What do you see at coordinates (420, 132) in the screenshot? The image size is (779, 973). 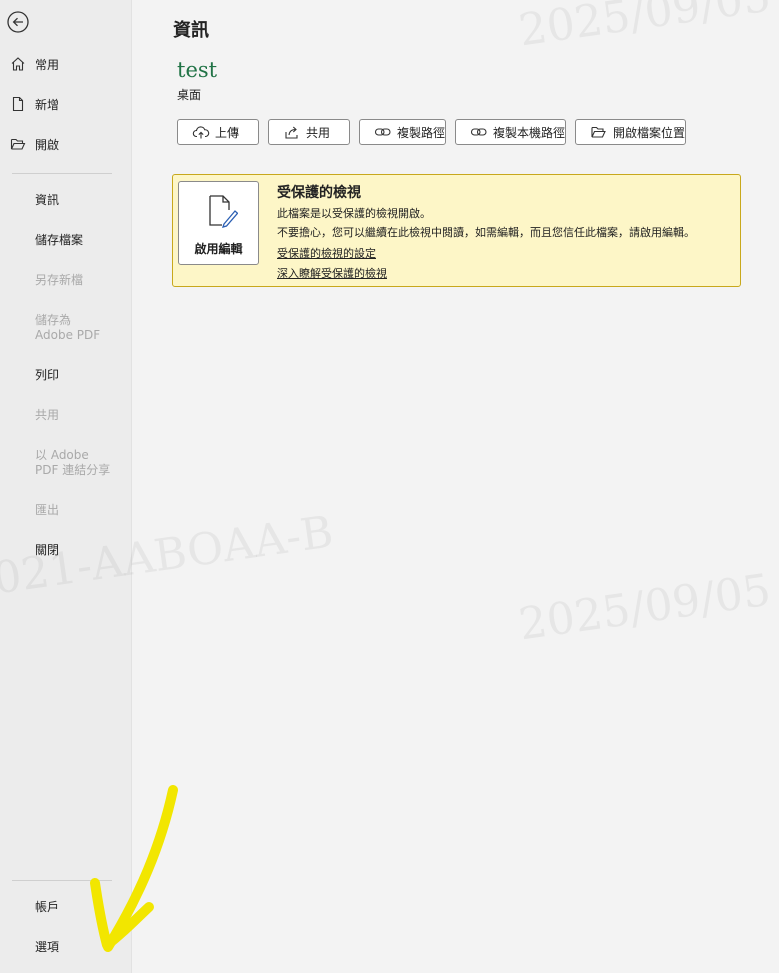 I see `copy-path-label: 複製路徑` at bounding box center [420, 132].